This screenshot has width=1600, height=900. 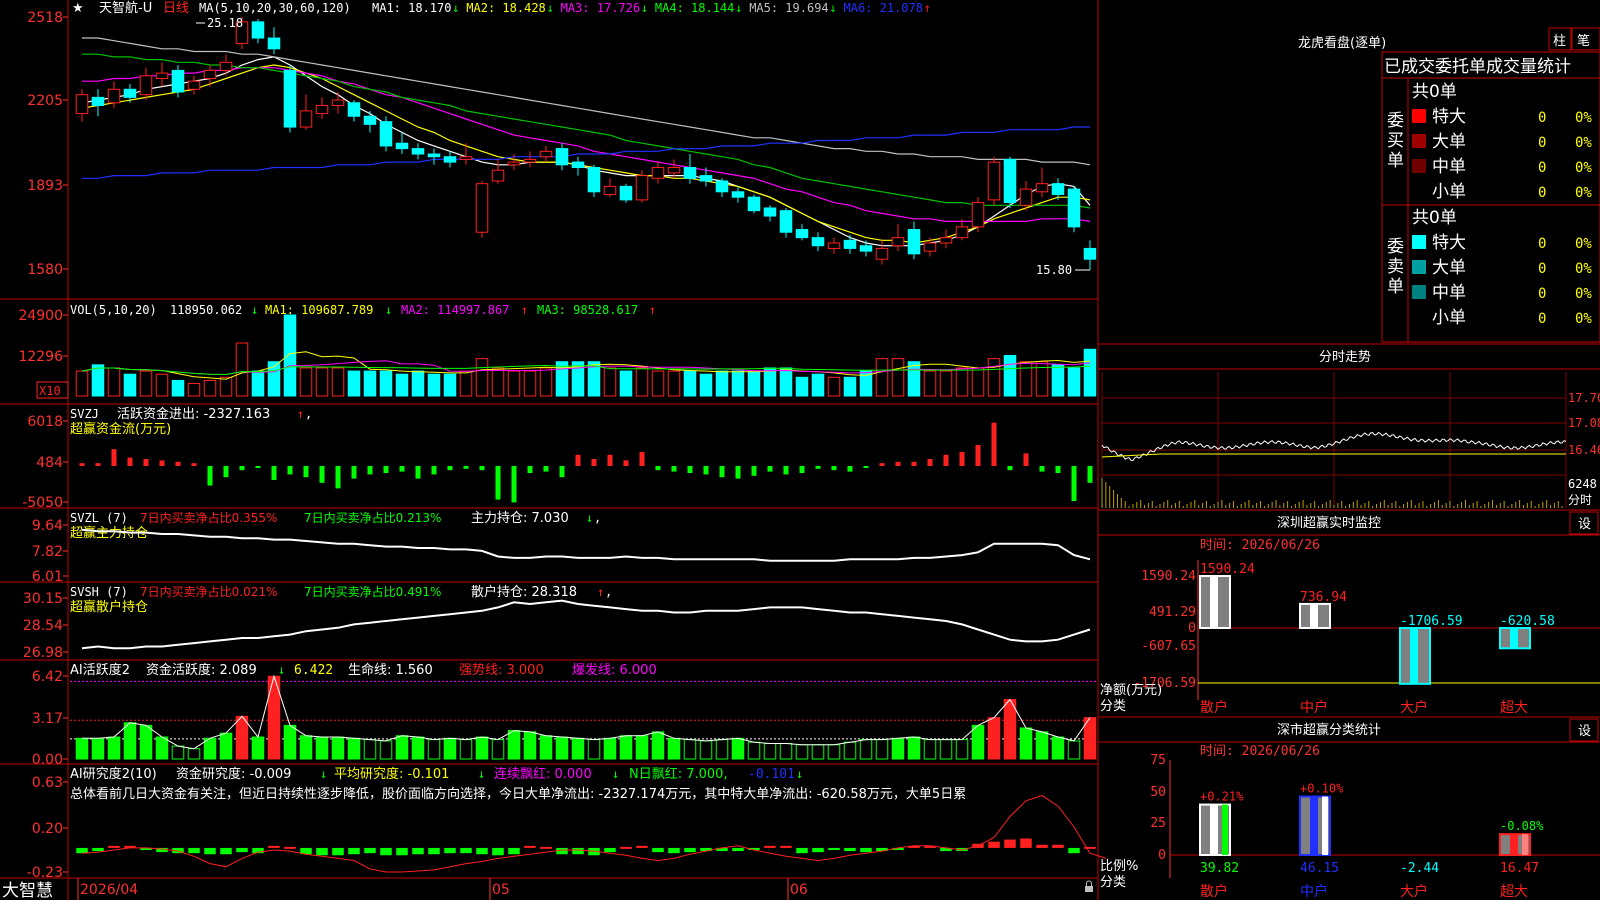 What do you see at coordinates (50, 551) in the screenshot?
I see `svzl-y-axis: 9.64 7.82 6.01` at bounding box center [50, 551].